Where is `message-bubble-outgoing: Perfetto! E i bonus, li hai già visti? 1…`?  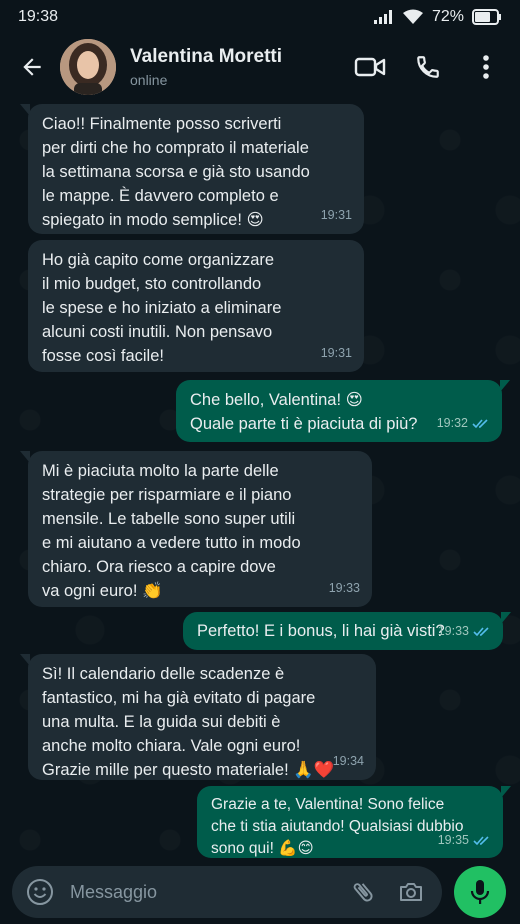 message-bubble-outgoing: Perfetto! E i bonus, li hai già visti? 1… is located at coordinates (347, 631).